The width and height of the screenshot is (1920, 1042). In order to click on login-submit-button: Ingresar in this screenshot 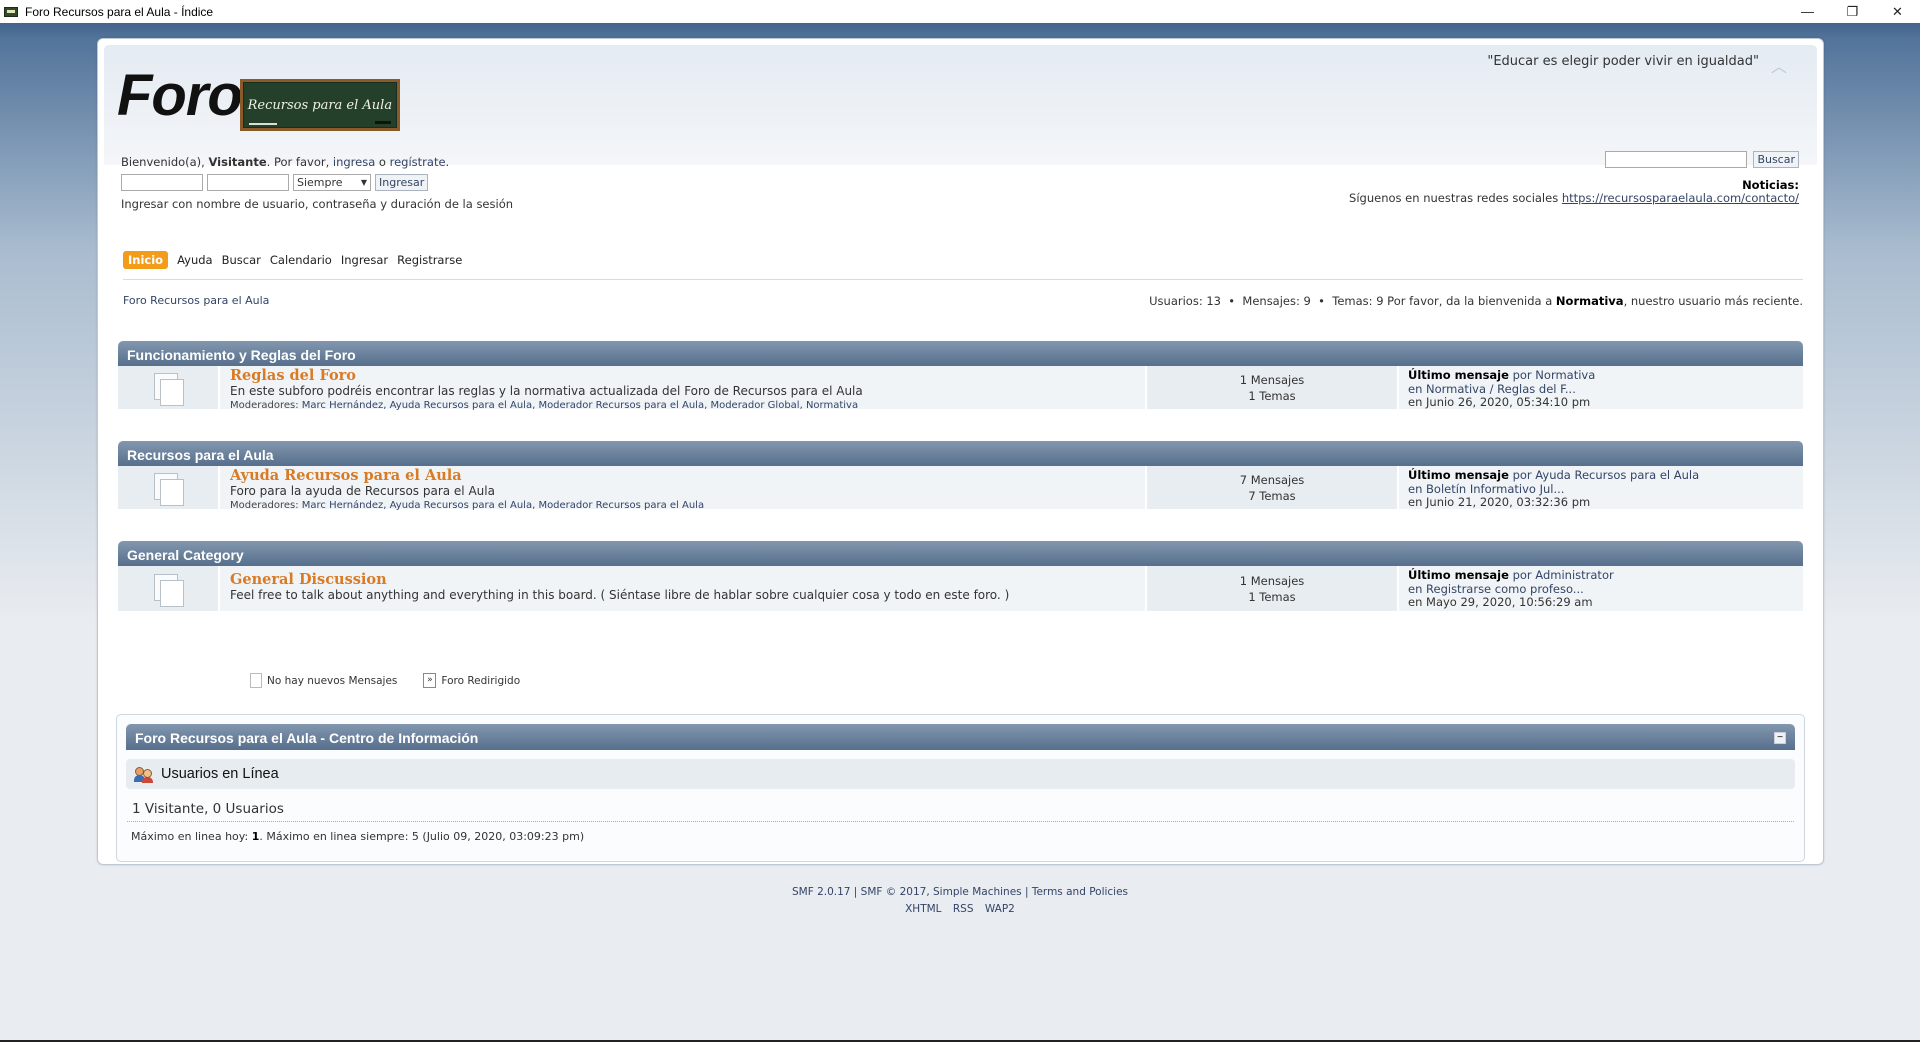, I will do `click(402, 182)`.